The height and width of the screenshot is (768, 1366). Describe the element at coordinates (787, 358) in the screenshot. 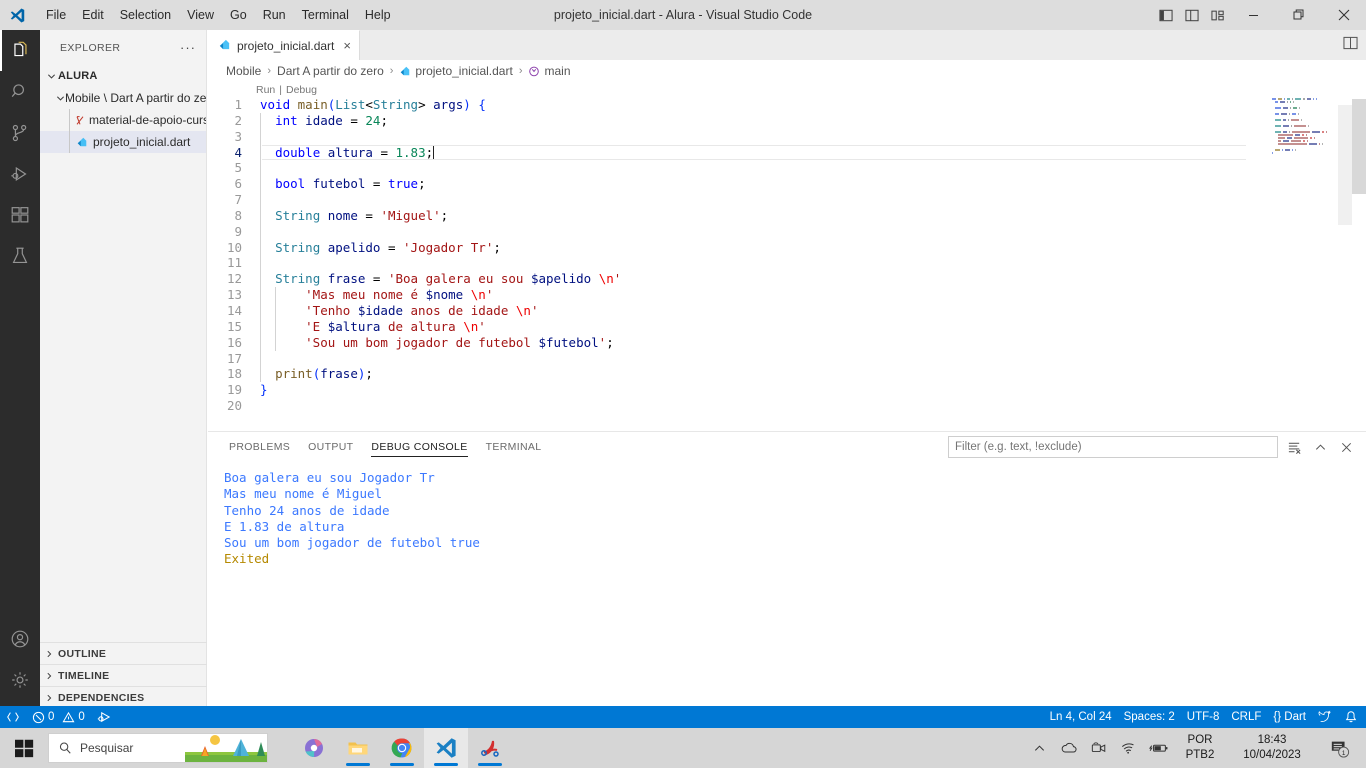

I see `code-line: 17` at that location.